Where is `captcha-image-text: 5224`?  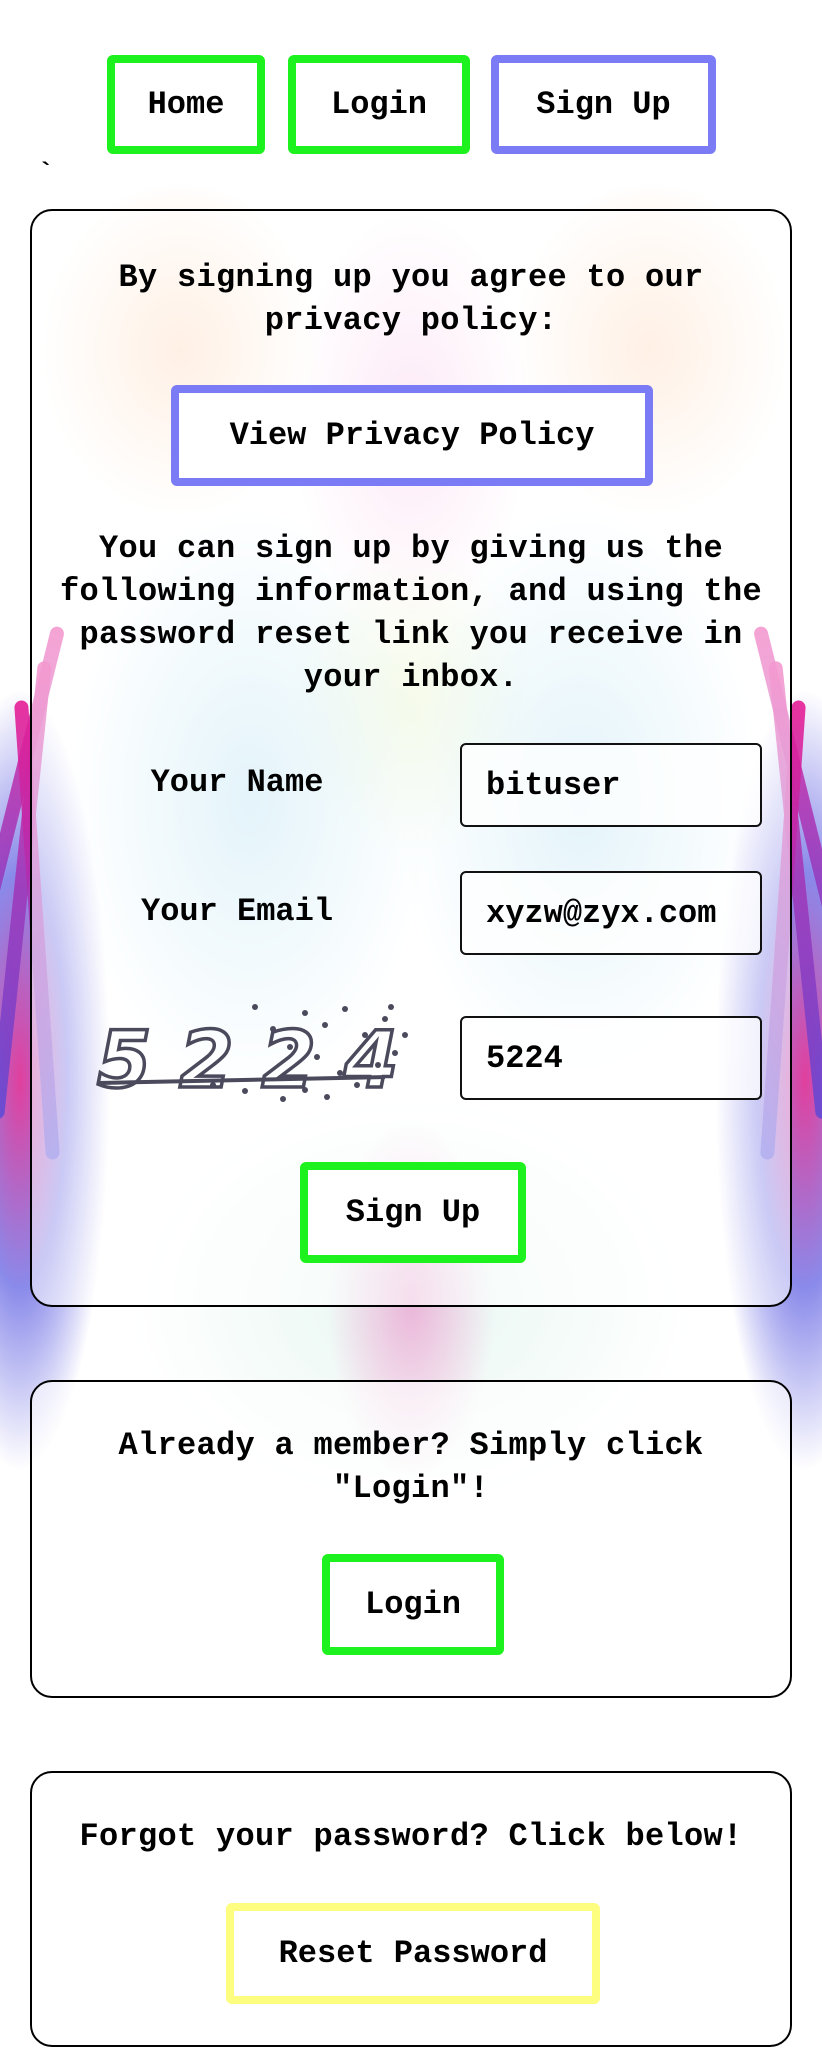
captcha-image-text: 5224 is located at coordinates (256, 1061).